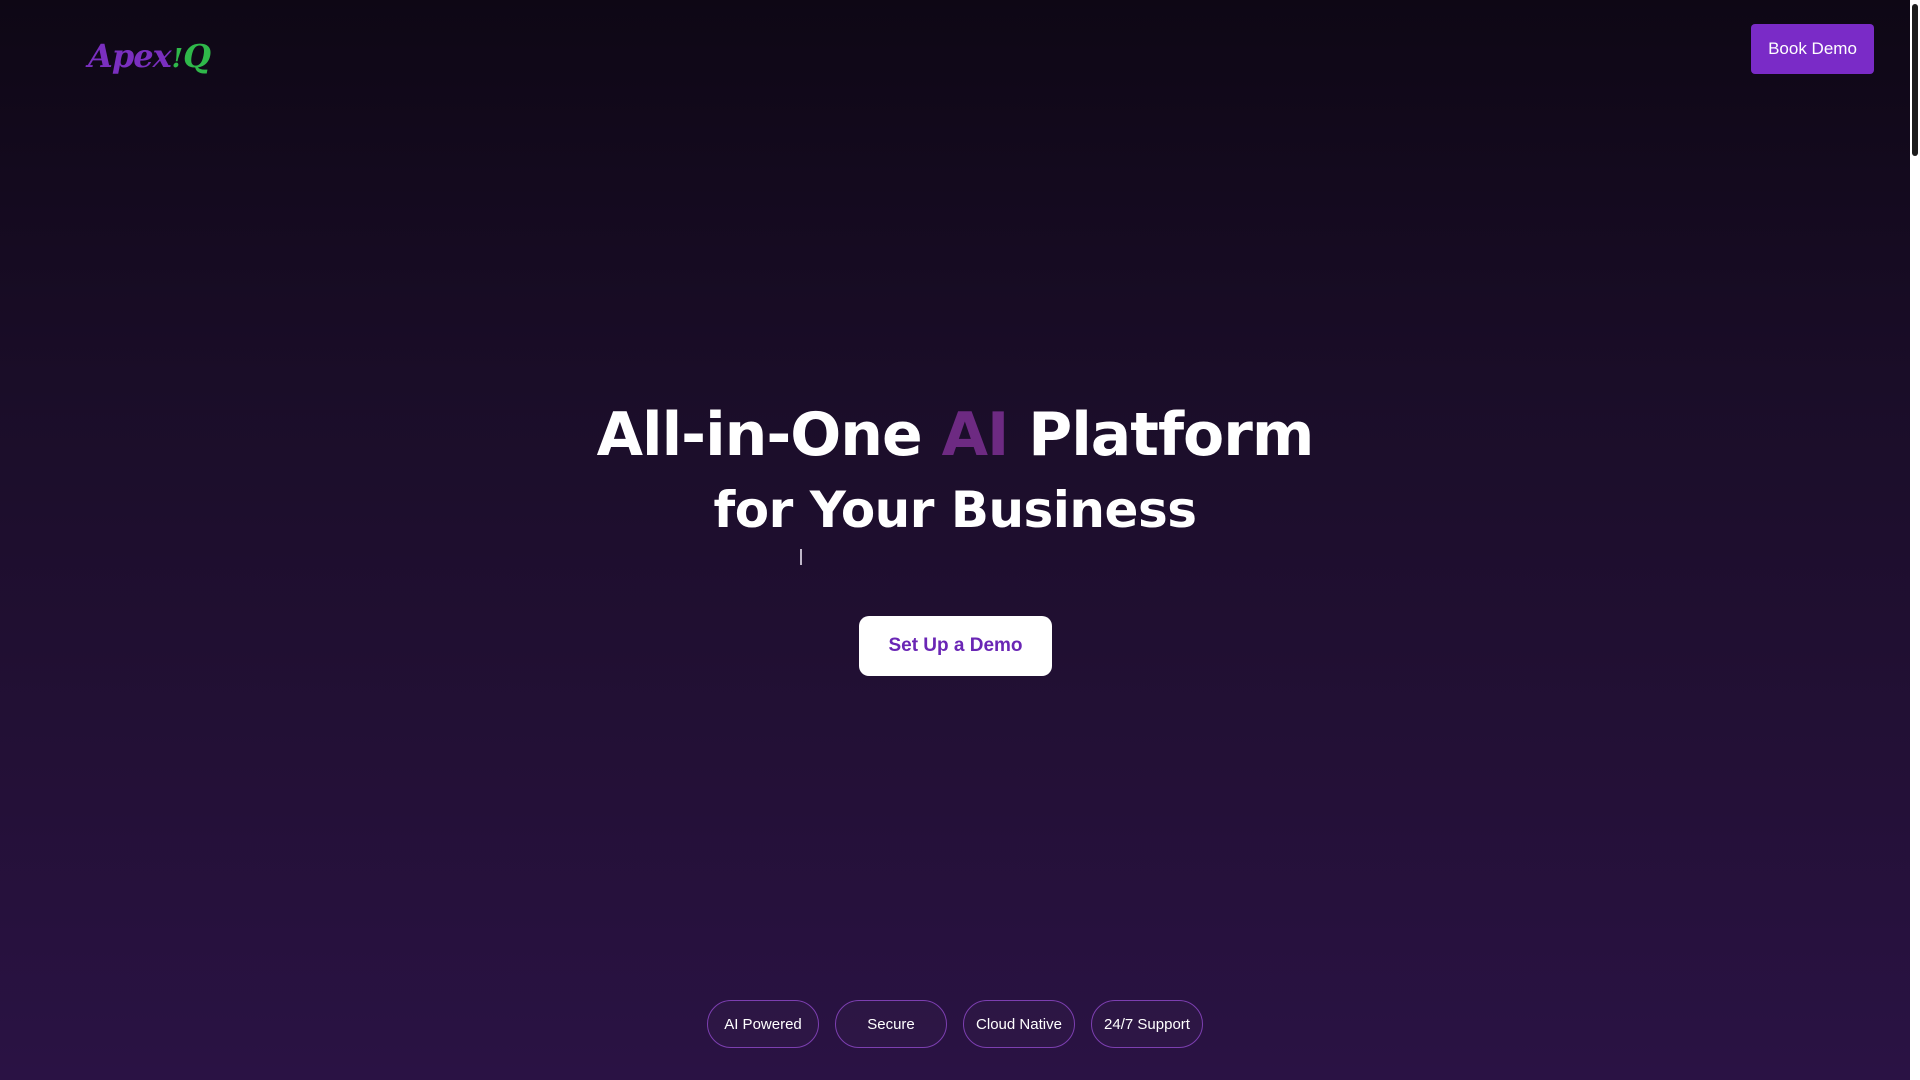 Image resolution: width=1920 pixels, height=1080 pixels. I want to click on hero-title: All-in-One AI Platform, so click(955, 435).